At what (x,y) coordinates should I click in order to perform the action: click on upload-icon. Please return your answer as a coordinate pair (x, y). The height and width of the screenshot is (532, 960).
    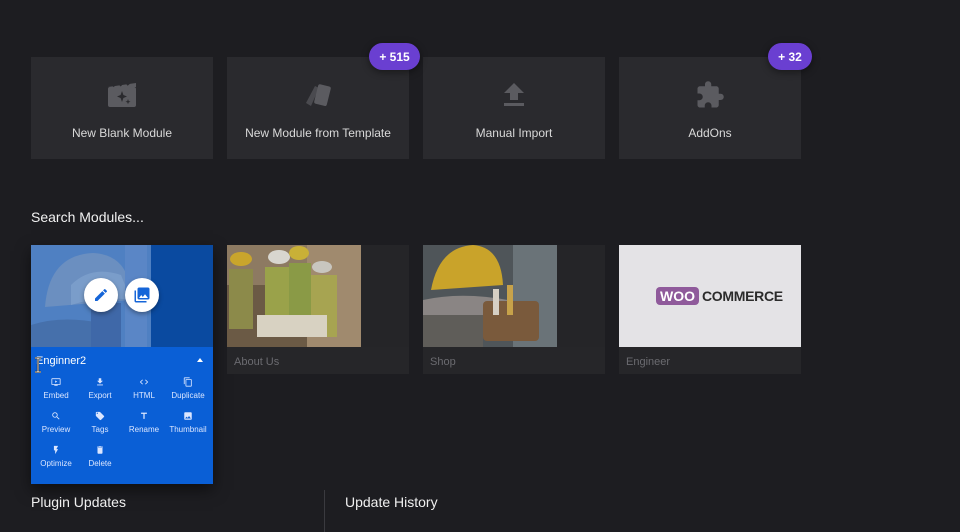
    Looking at the image, I should click on (514, 95).